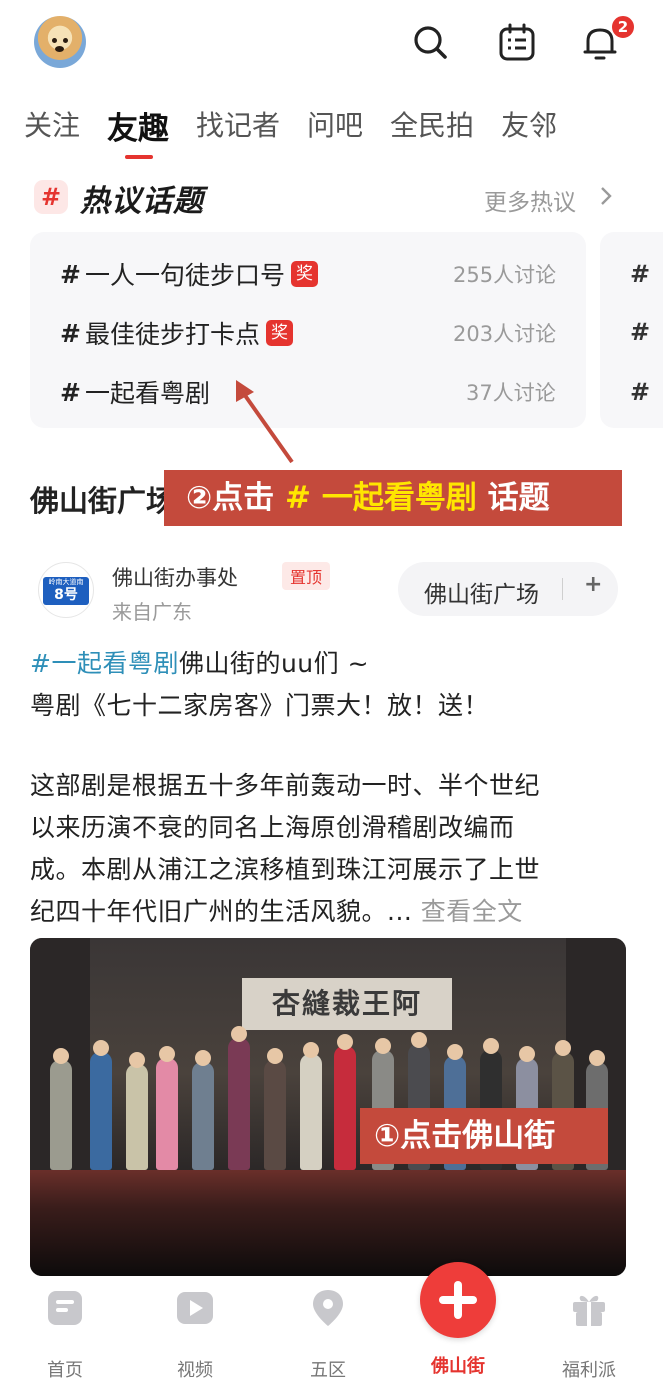 This screenshot has height=1382, width=663. I want to click on stage-banner: 杏縫裁王阿, so click(347, 1004).